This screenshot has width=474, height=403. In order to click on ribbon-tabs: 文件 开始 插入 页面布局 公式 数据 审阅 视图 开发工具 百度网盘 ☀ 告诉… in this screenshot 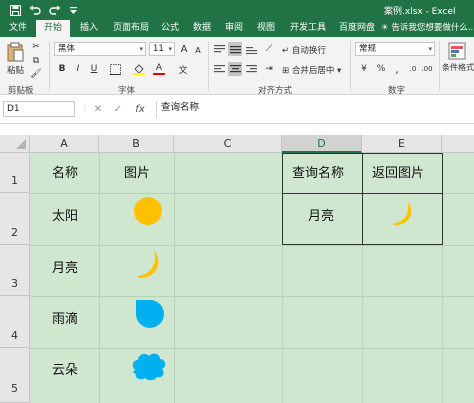, I will do `click(237, 28)`.